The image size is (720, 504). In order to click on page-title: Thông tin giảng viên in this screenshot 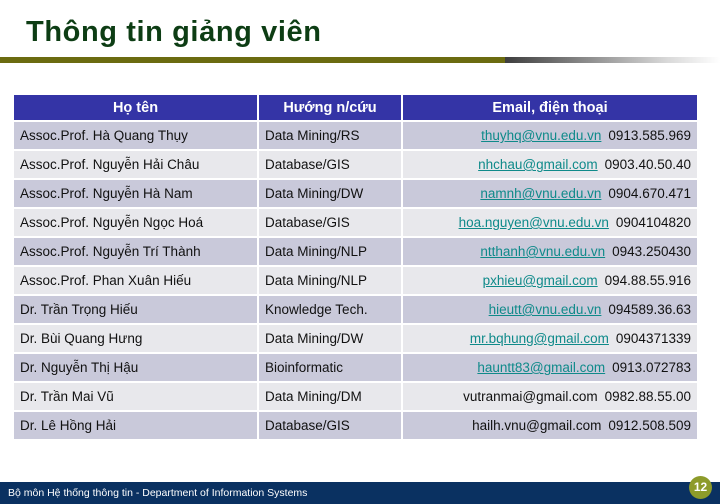, I will do `click(174, 32)`.